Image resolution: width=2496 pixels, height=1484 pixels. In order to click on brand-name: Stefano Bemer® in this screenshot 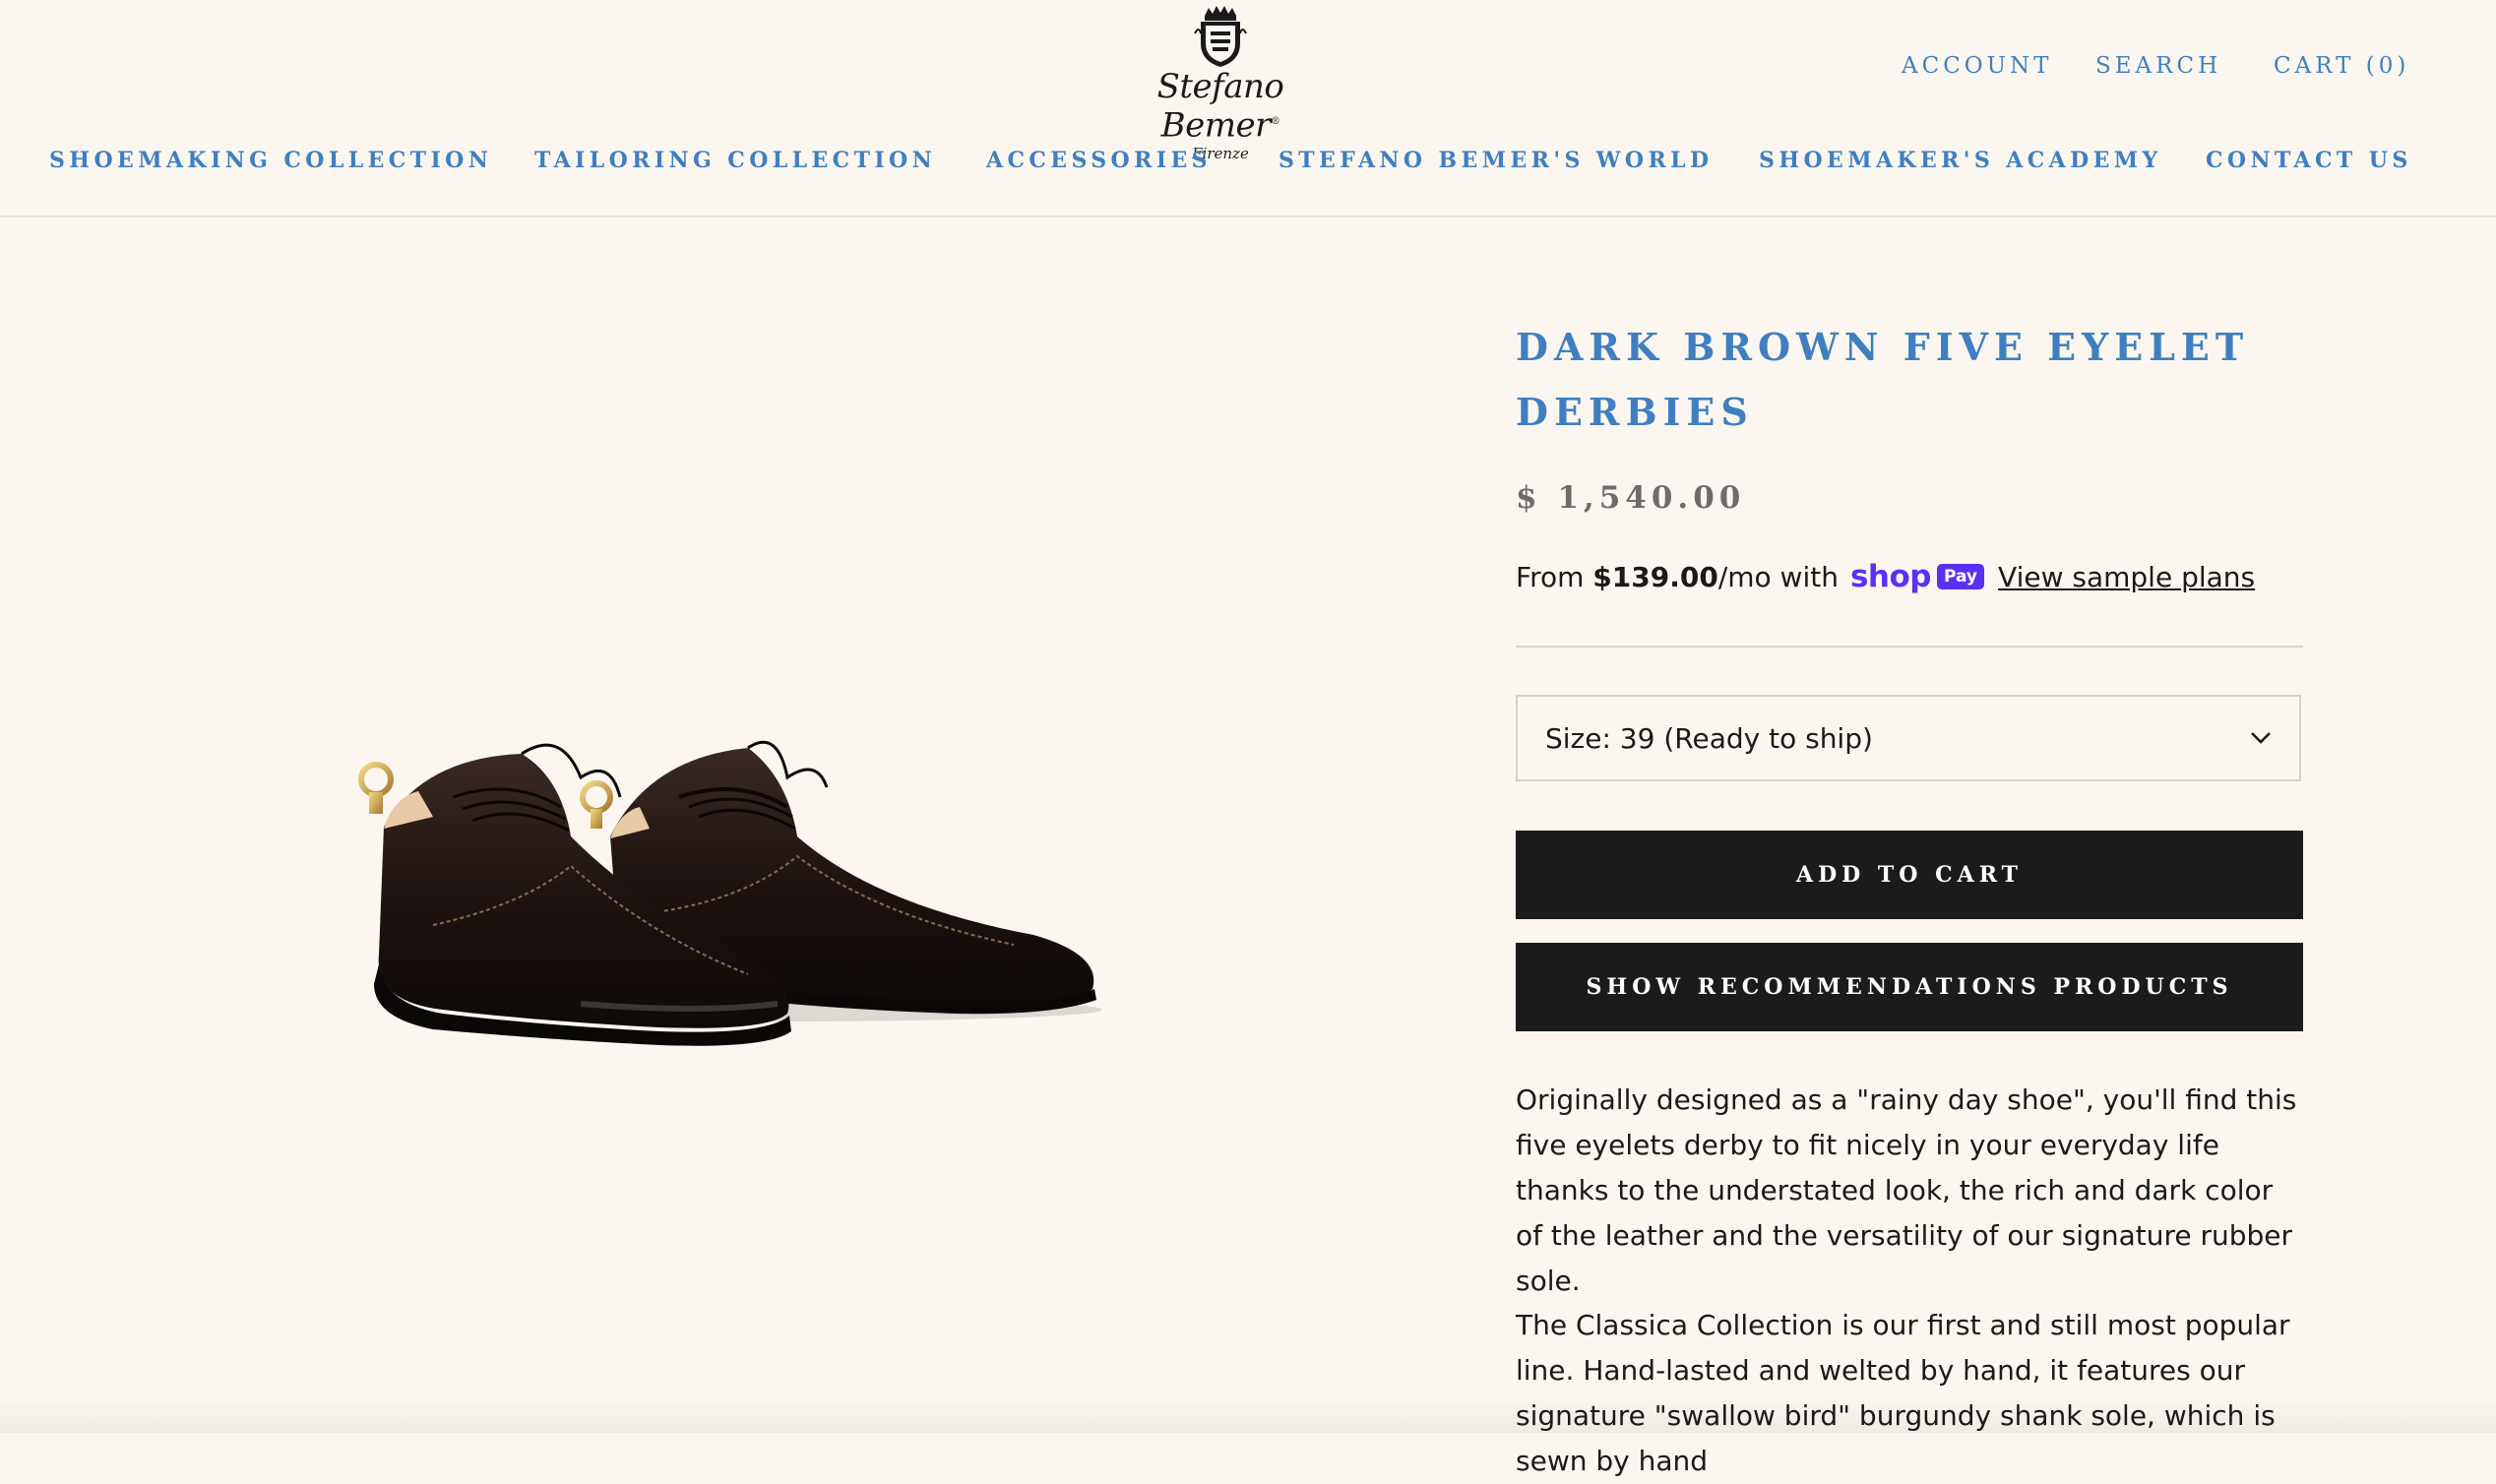, I will do `click(1220, 107)`.